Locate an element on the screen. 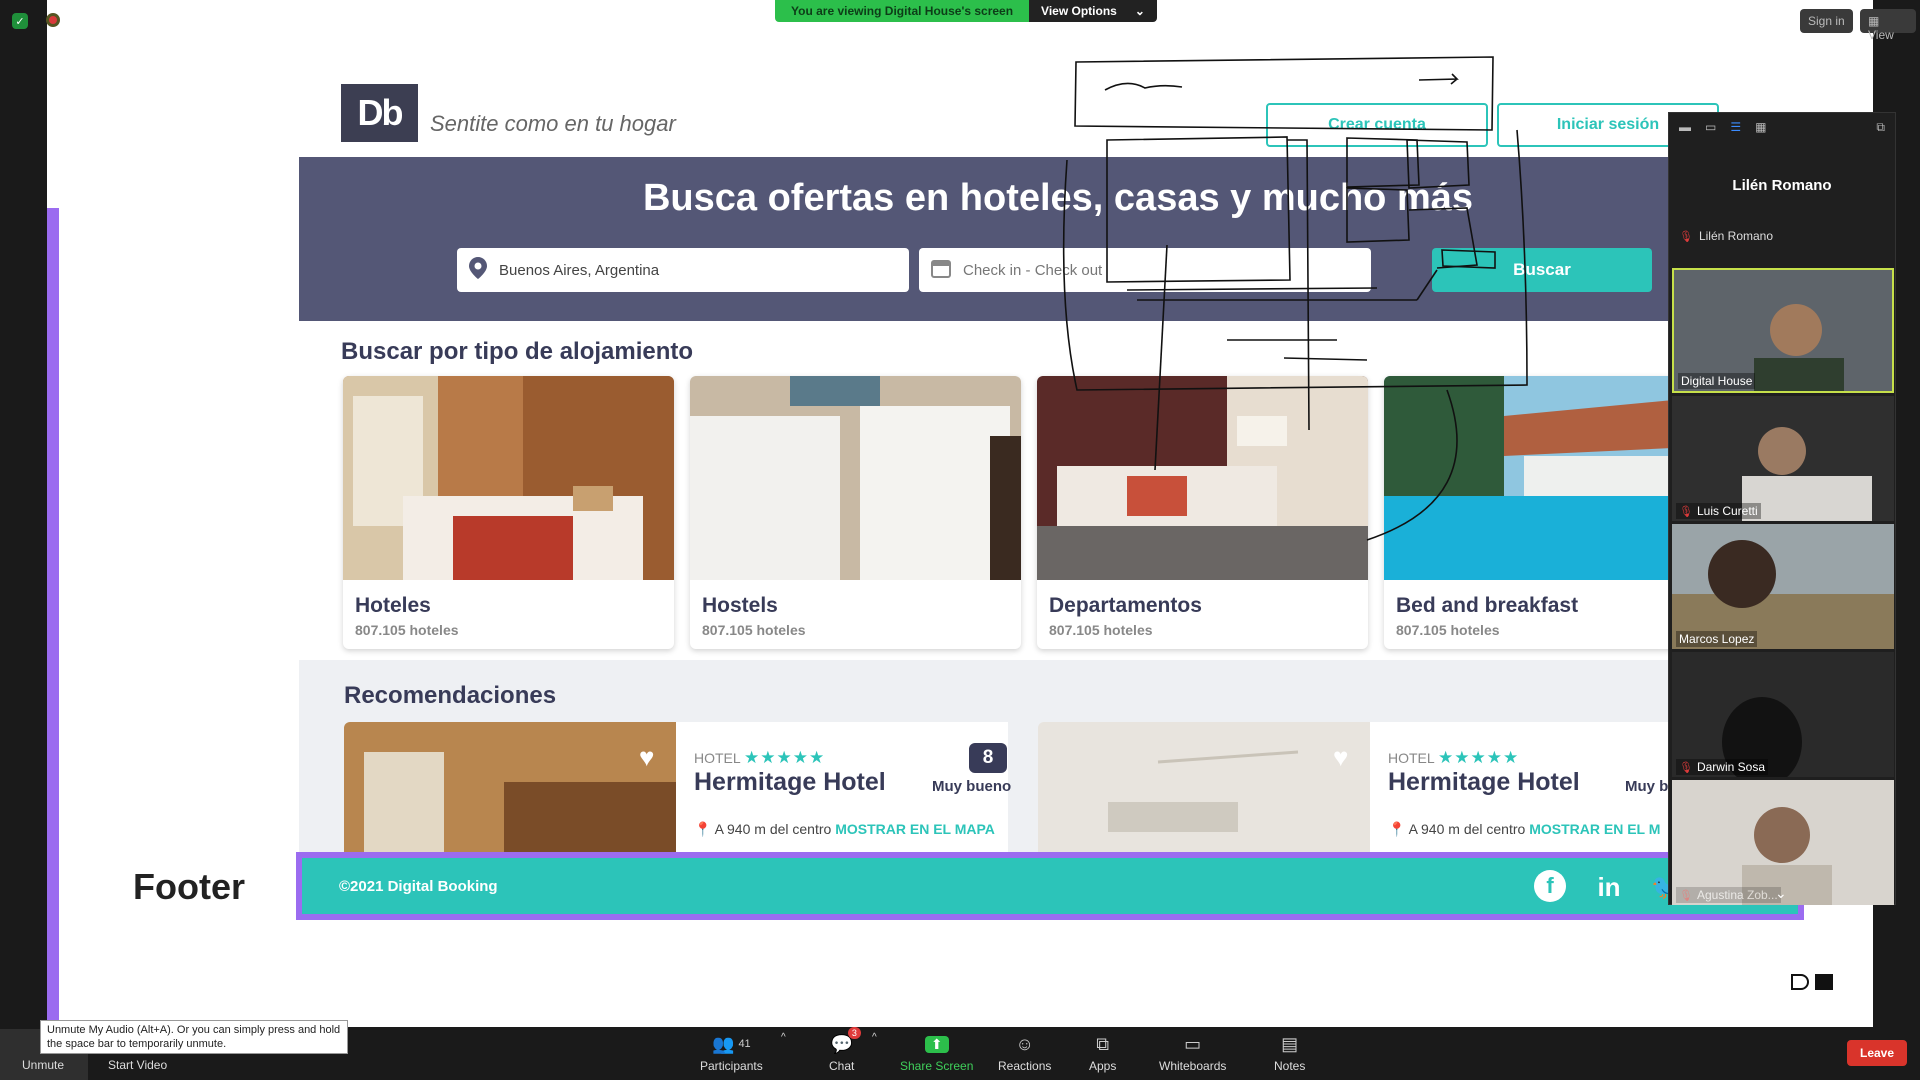 This screenshot has height=1080, width=1920. view-button: ▦ View is located at coordinates (1888, 25).